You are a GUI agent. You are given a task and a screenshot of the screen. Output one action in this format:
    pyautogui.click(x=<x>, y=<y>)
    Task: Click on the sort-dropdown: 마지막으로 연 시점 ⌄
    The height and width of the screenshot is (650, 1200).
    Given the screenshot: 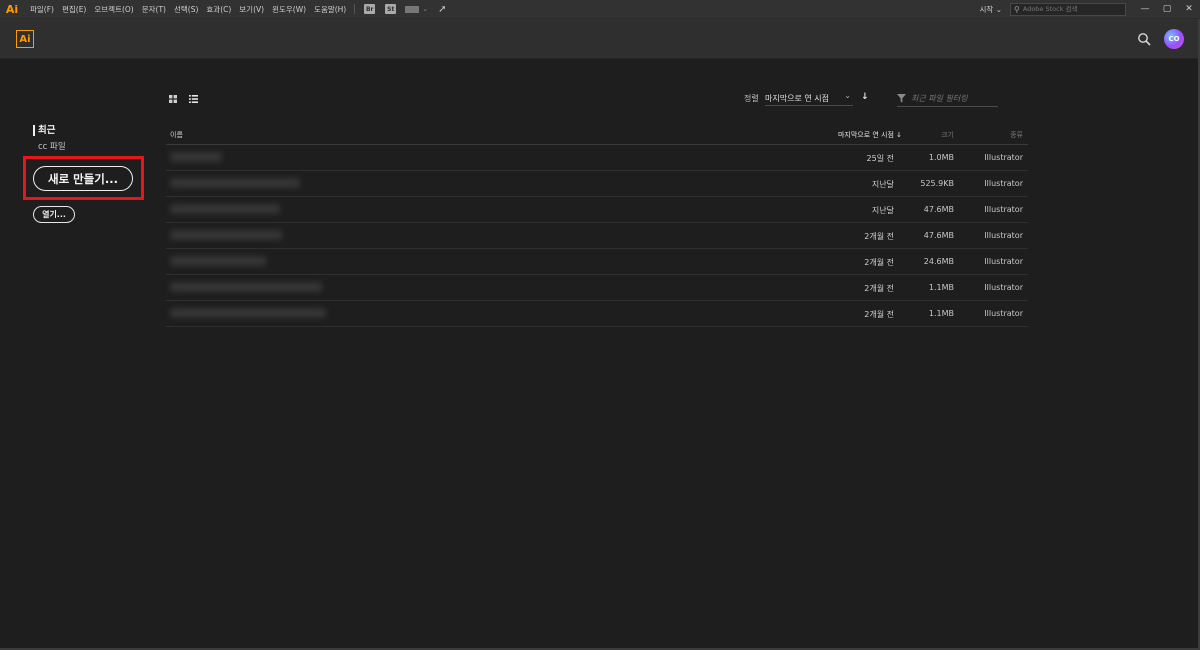 What is the action you would take?
    pyautogui.click(x=809, y=98)
    